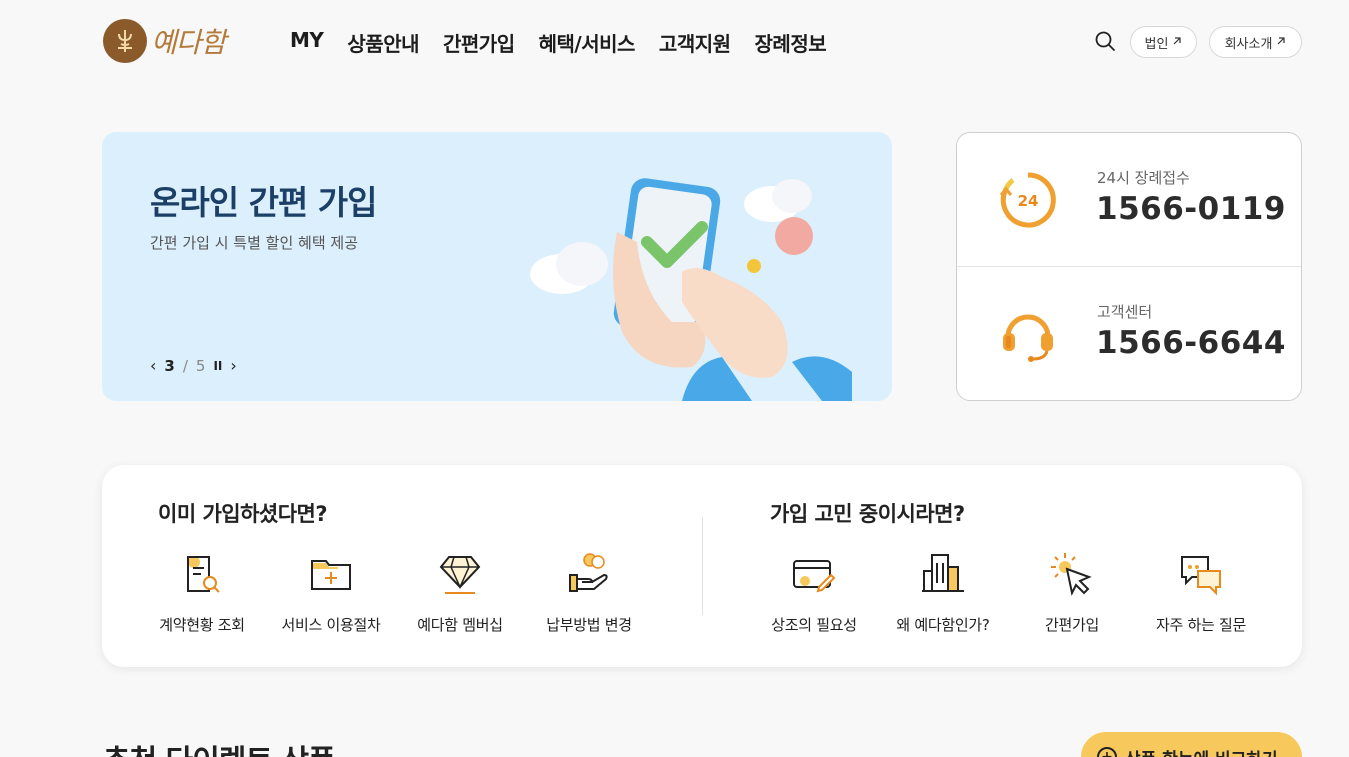 This screenshot has height=757, width=1349. What do you see at coordinates (1248, 44) in the screenshot?
I see `company-intro-label: 회사소개` at bounding box center [1248, 44].